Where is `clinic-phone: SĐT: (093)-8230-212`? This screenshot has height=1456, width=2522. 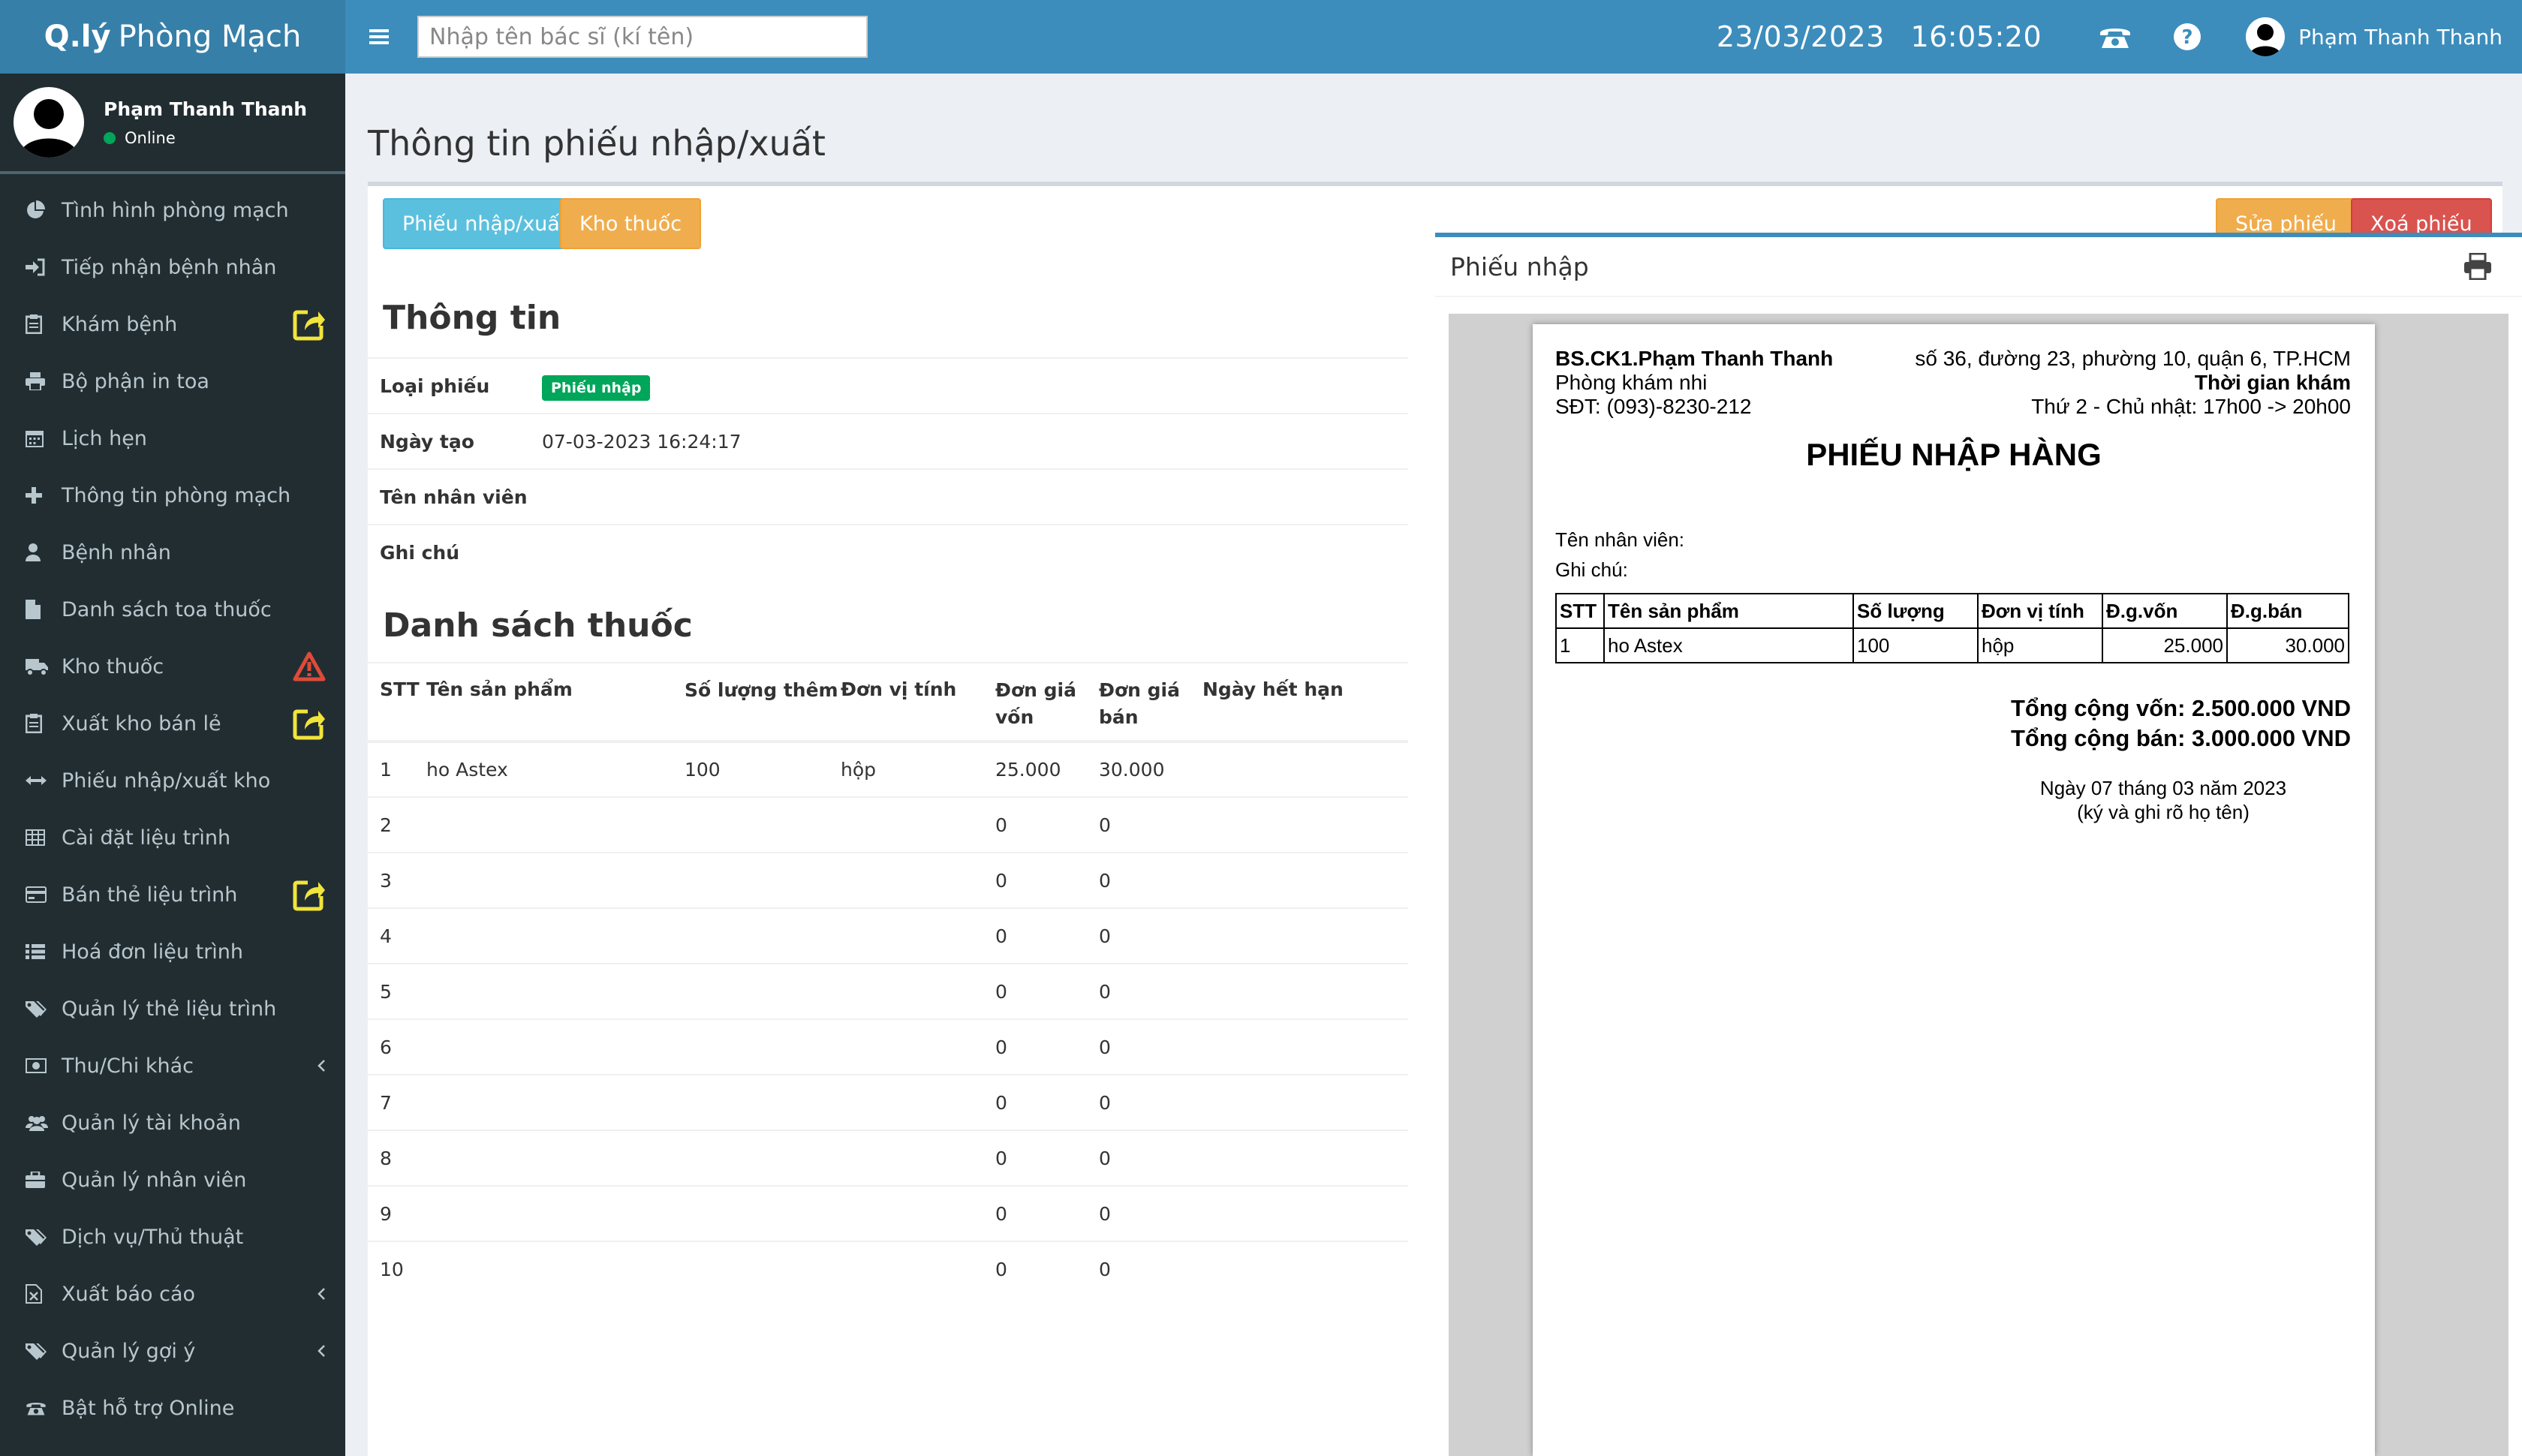
clinic-phone: SĐT: (093)-8230-212 is located at coordinates (1653, 406).